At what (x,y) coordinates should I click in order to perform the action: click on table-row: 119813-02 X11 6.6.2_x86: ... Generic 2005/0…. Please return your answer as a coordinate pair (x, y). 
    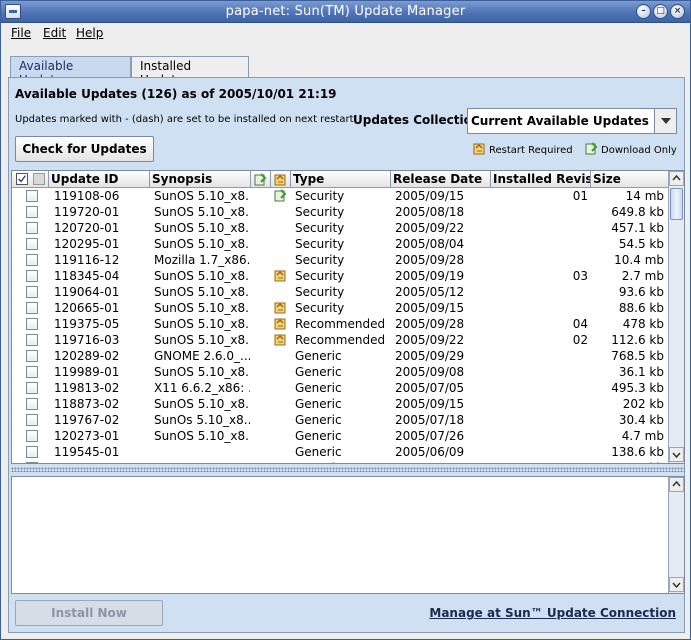
    Looking at the image, I should click on (340, 388).